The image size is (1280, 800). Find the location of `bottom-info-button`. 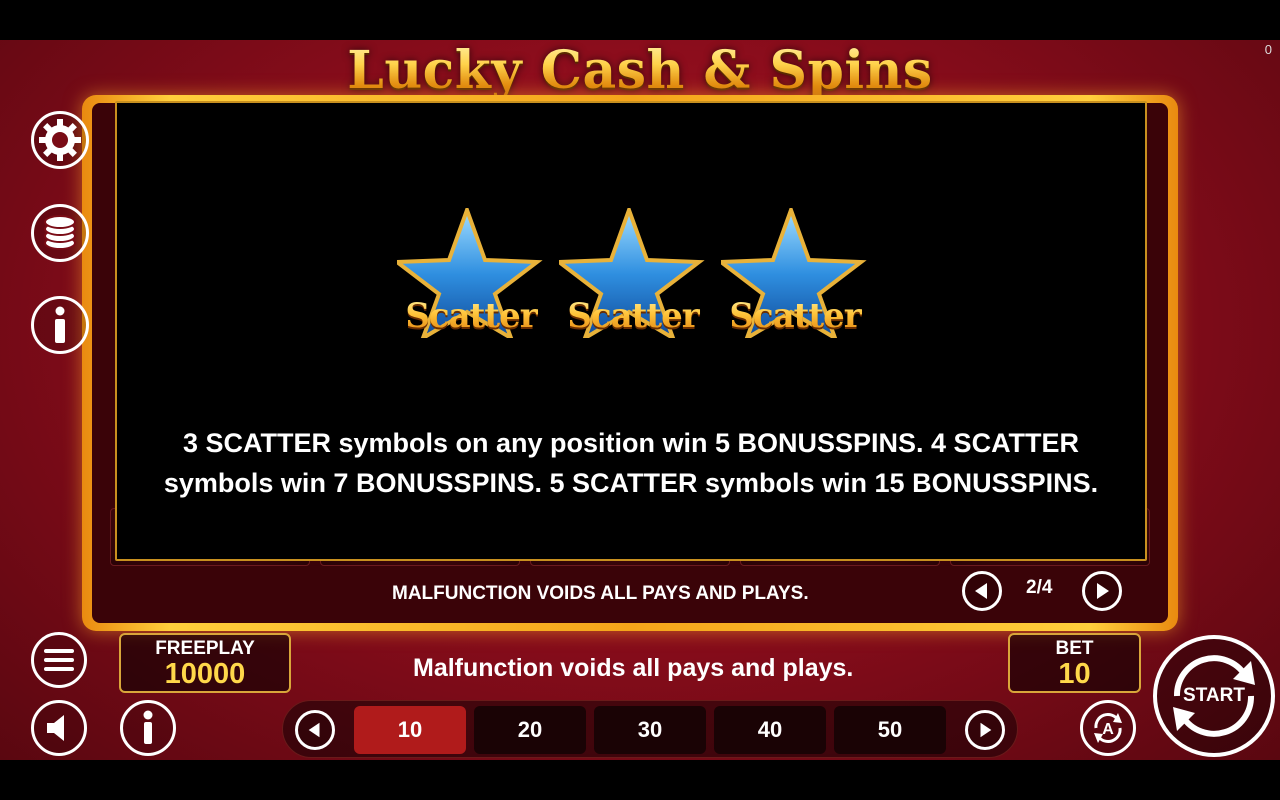

bottom-info-button is located at coordinates (148, 728).